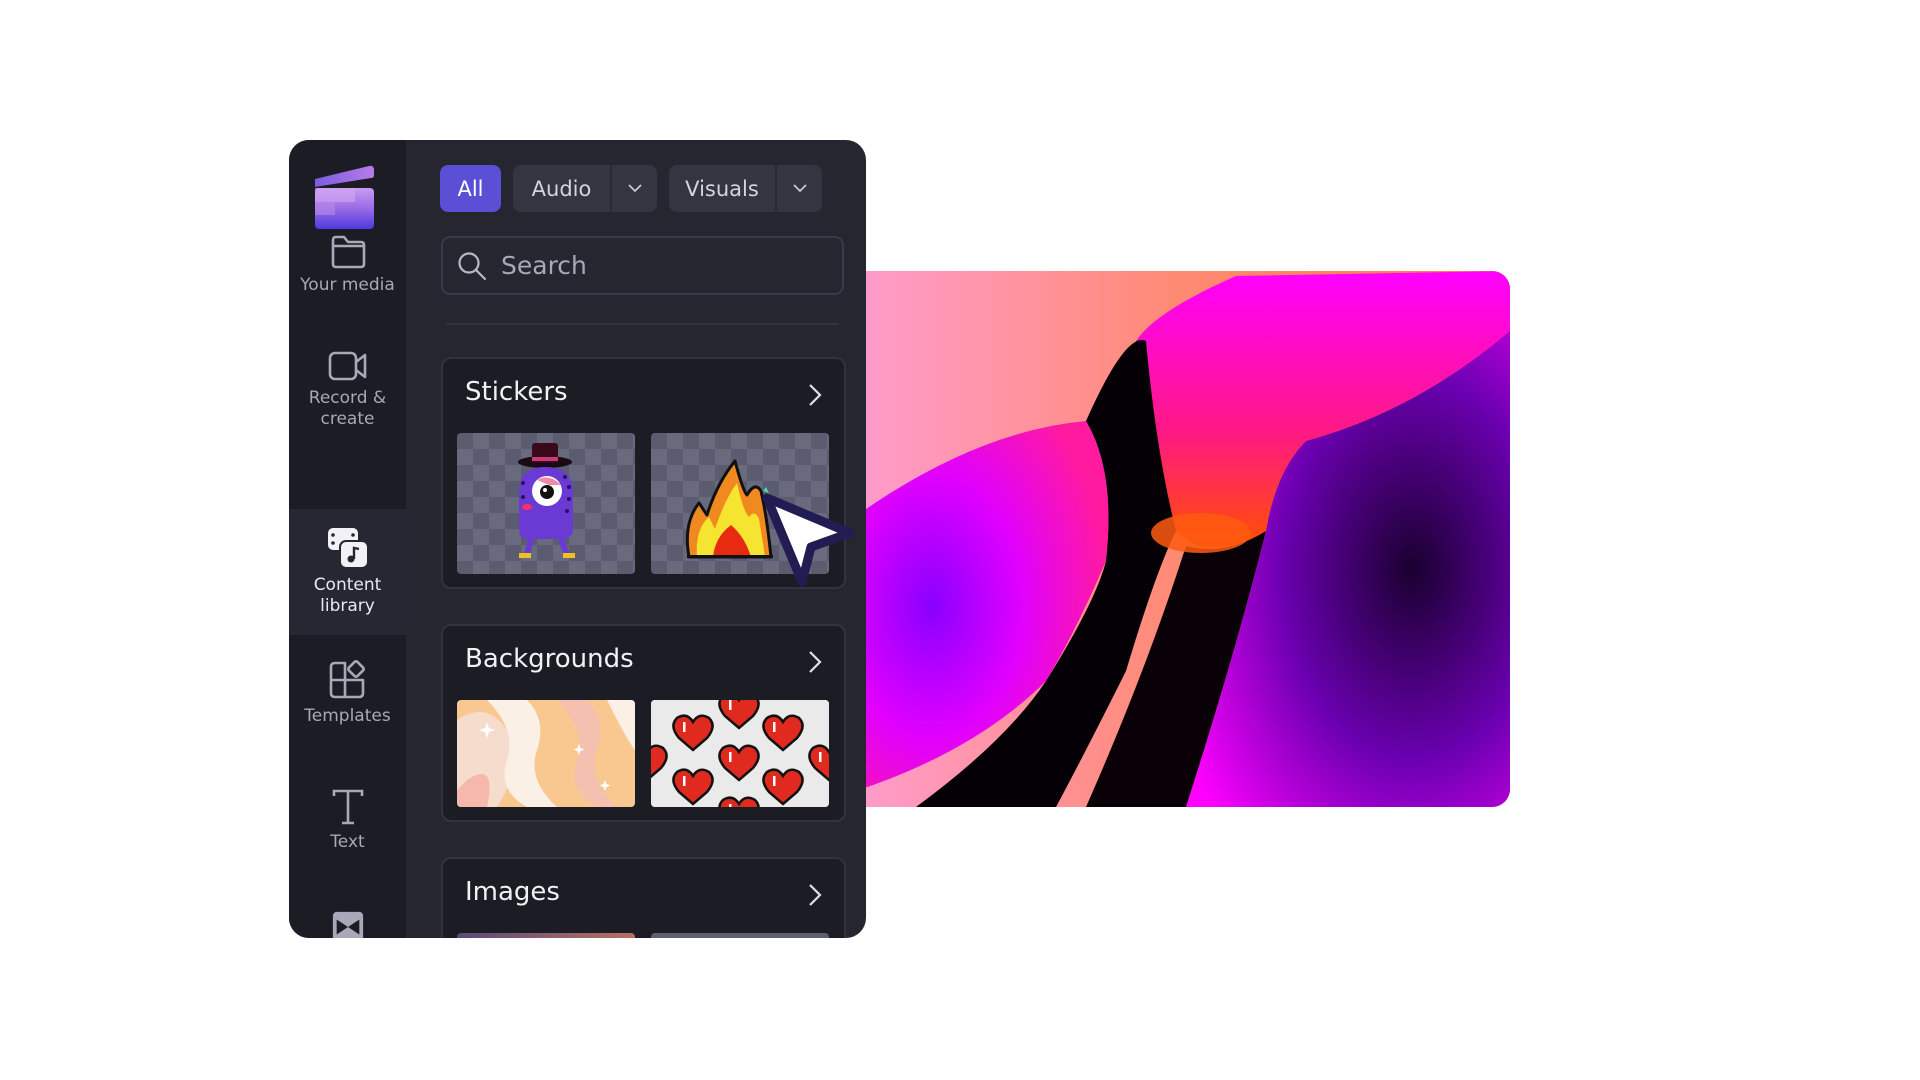 The image size is (1920, 1080). I want to click on purple-monster-sticker, so click(546, 500).